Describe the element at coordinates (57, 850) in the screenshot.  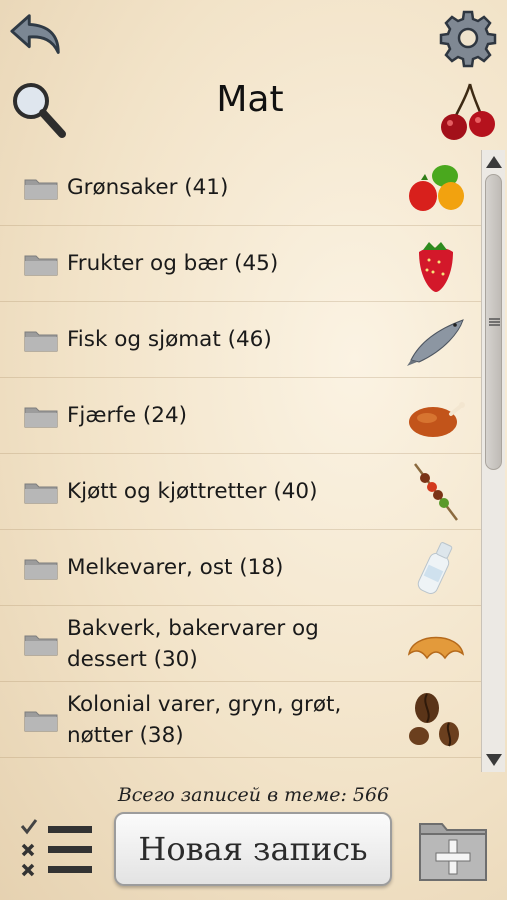
I see `checklist-icon` at that location.